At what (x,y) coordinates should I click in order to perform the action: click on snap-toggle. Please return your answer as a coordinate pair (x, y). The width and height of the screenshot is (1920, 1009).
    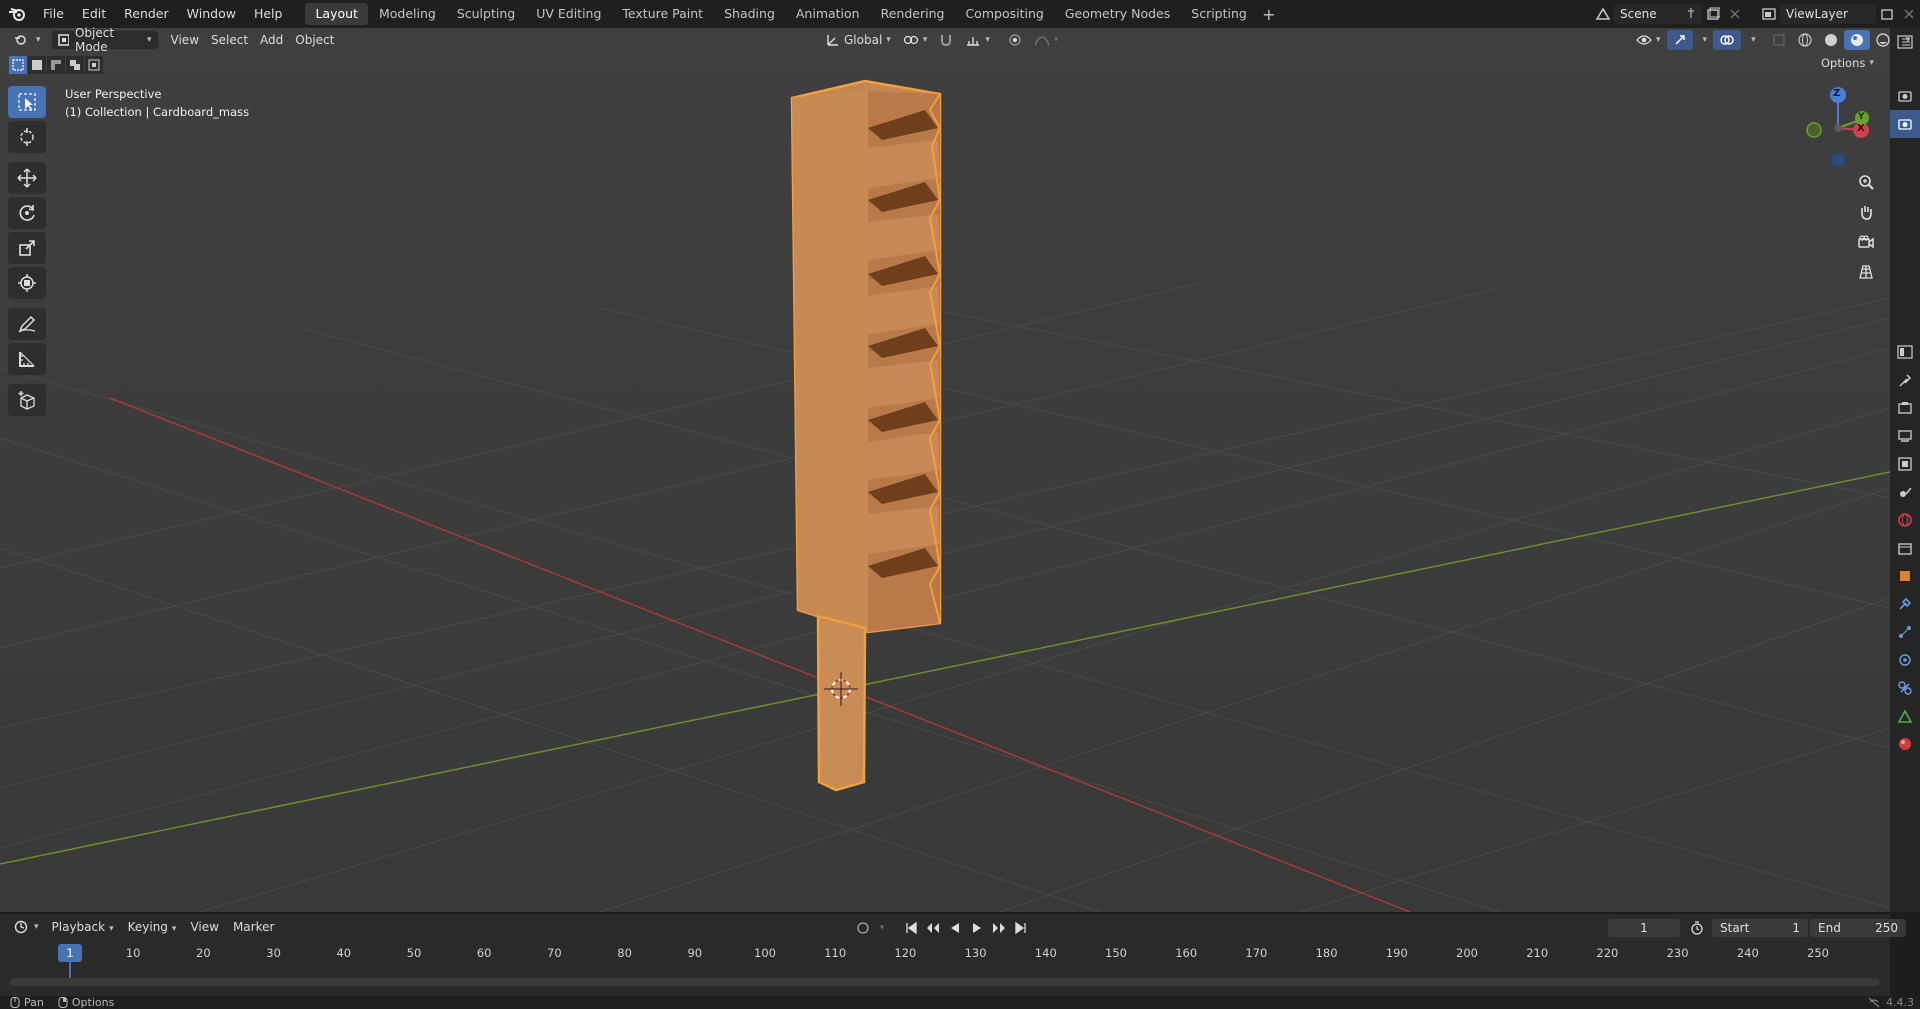
    Looking at the image, I should click on (946, 40).